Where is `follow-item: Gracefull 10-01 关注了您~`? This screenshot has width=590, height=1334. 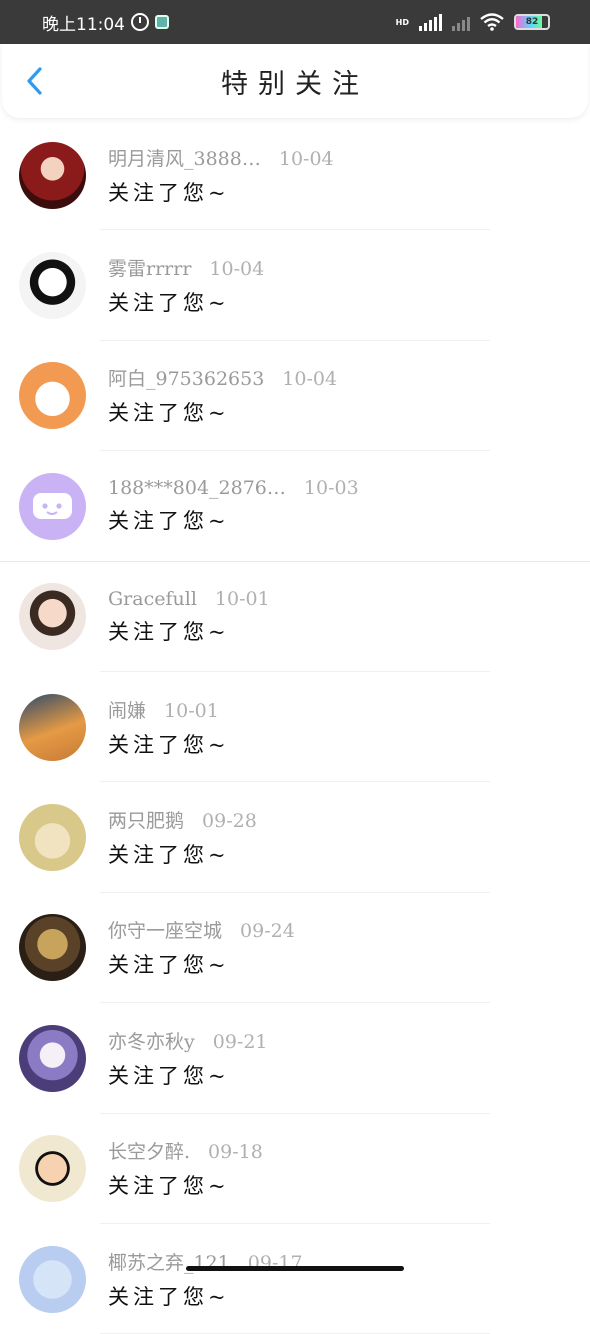
follow-item: Gracefull 10-01 关注了您~ is located at coordinates (295, 617).